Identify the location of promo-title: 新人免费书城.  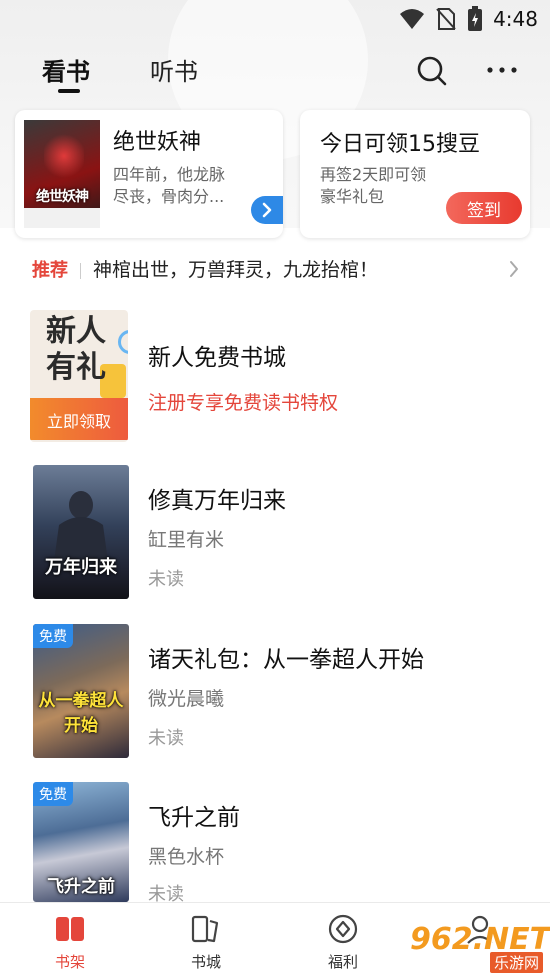
(217, 358).